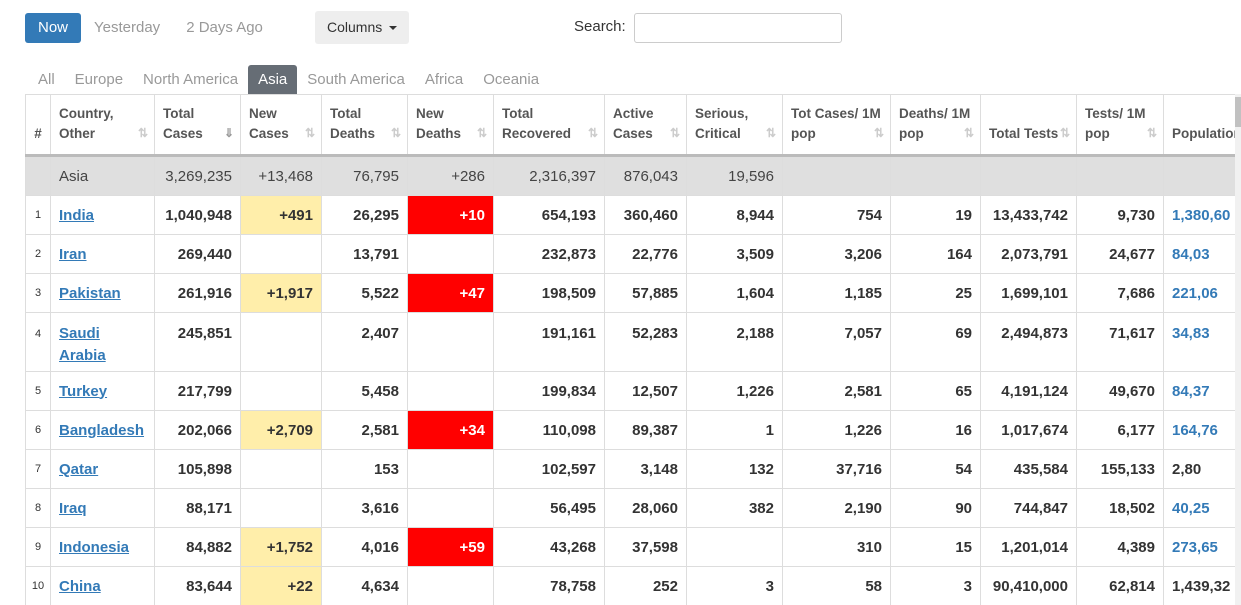 This screenshot has width=1241, height=605. Describe the element at coordinates (836, 215) in the screenshot. I see `cases-per-million: 754` at that location.